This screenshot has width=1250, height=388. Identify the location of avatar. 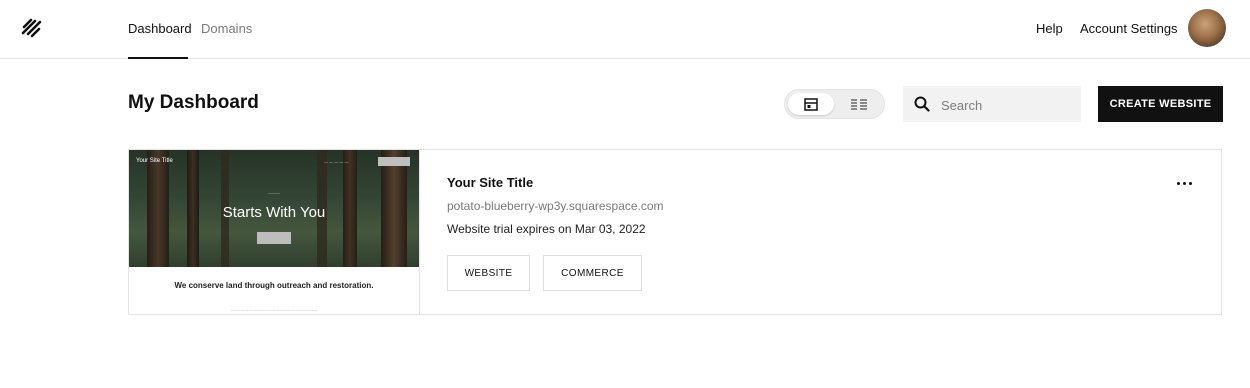
(1207, 28).